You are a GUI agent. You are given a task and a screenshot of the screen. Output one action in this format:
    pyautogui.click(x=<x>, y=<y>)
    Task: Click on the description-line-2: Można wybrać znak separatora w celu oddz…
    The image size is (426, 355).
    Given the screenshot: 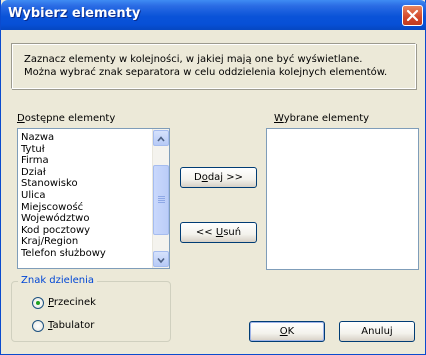 What is the action you would take?
    pyautogui.click(x=206, y=72)
    